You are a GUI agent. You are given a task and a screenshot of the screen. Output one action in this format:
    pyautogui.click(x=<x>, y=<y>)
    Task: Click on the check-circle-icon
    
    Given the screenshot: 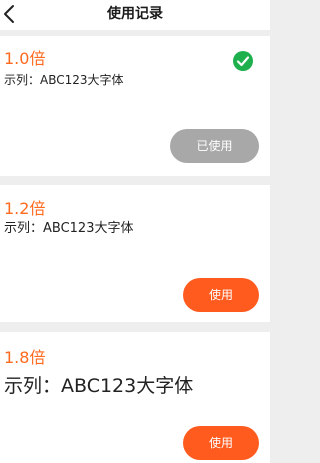 What is the action you would take?
    pyautogui.click(x=243, y=61)
    